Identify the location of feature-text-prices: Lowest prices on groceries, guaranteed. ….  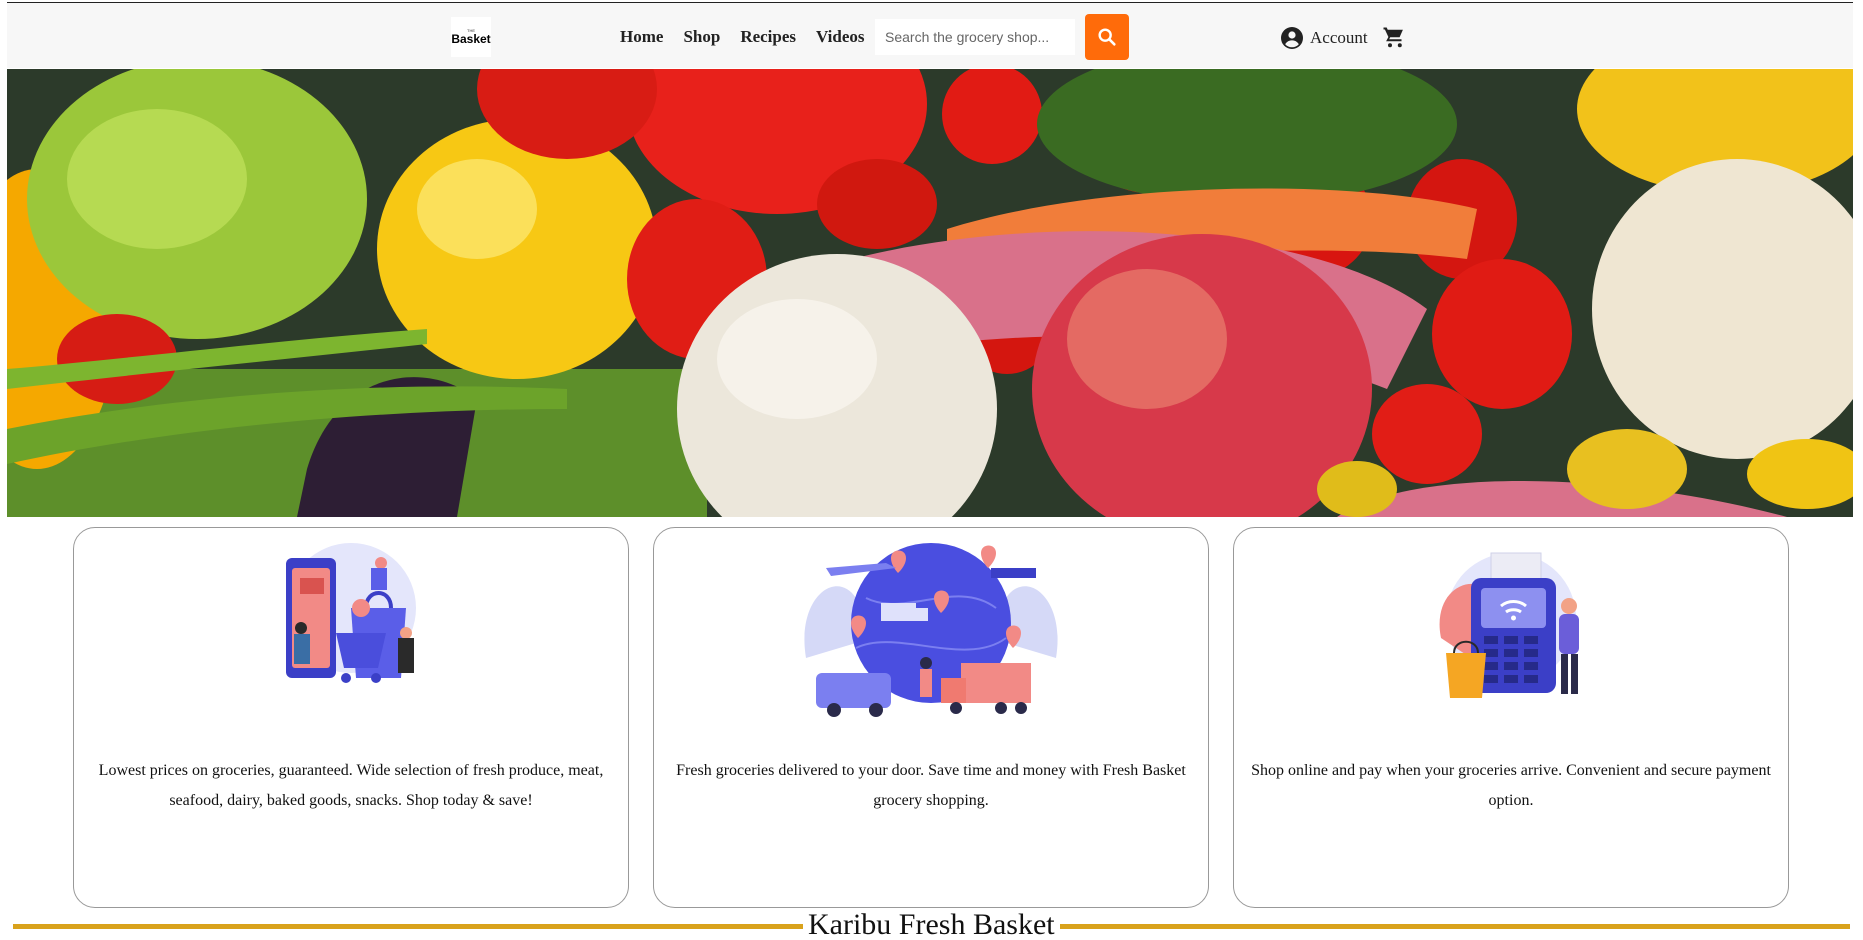
(351, 785).